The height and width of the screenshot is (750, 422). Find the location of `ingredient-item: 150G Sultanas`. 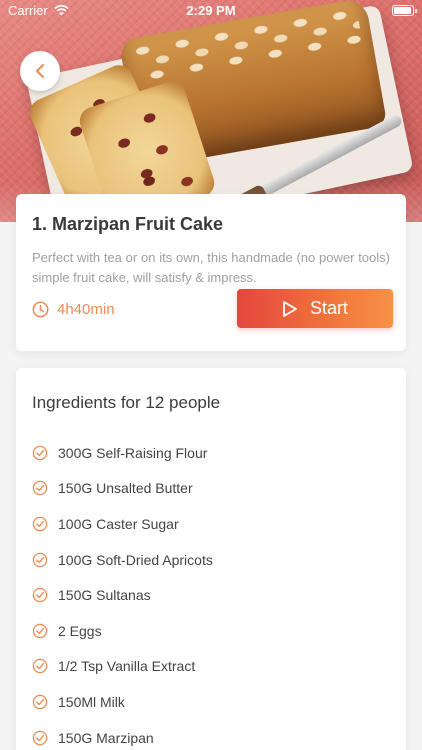

ingredient-item: 150G Sultanas is located at coordinates (122, 595).